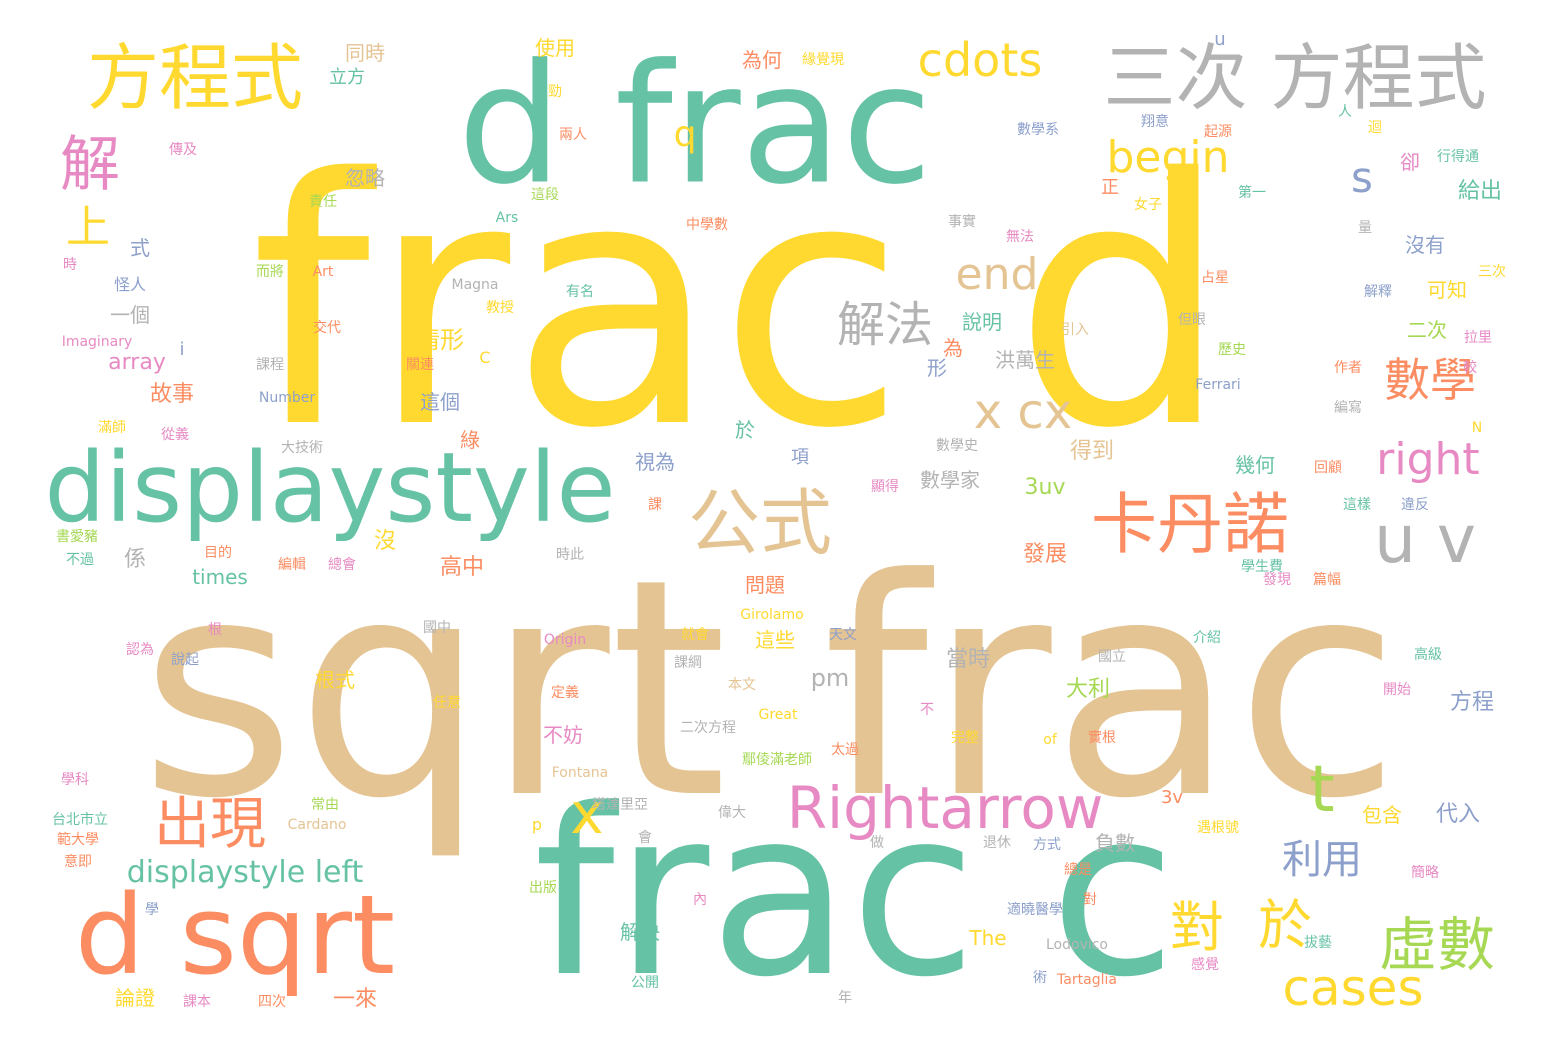  Describe the element at coordinates (688, 663) in the screenshot. I see `word: 課綱` at that location.